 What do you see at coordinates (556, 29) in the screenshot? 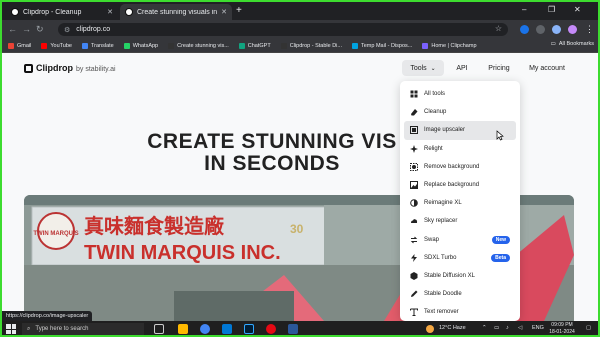
I see `sidepanel-icon` at bounding box center [556, 29].